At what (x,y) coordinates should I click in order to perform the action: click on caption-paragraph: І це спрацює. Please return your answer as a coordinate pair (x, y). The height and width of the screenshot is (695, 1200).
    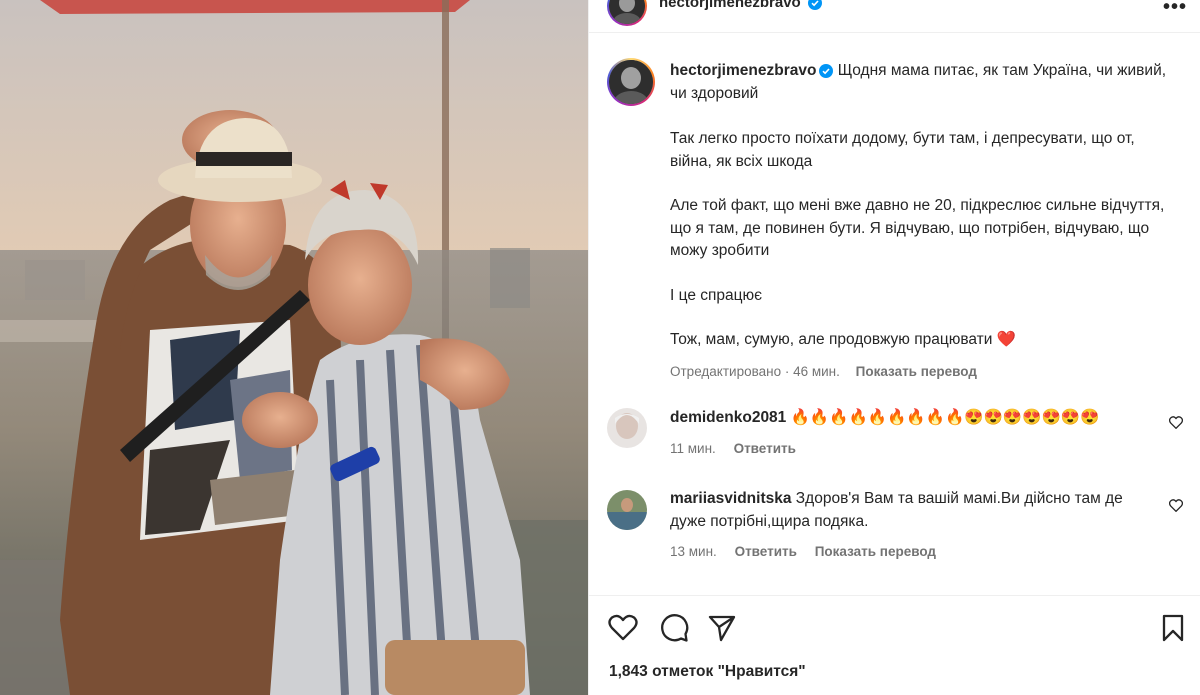
    Looking at the image, I should click on (716, 295).